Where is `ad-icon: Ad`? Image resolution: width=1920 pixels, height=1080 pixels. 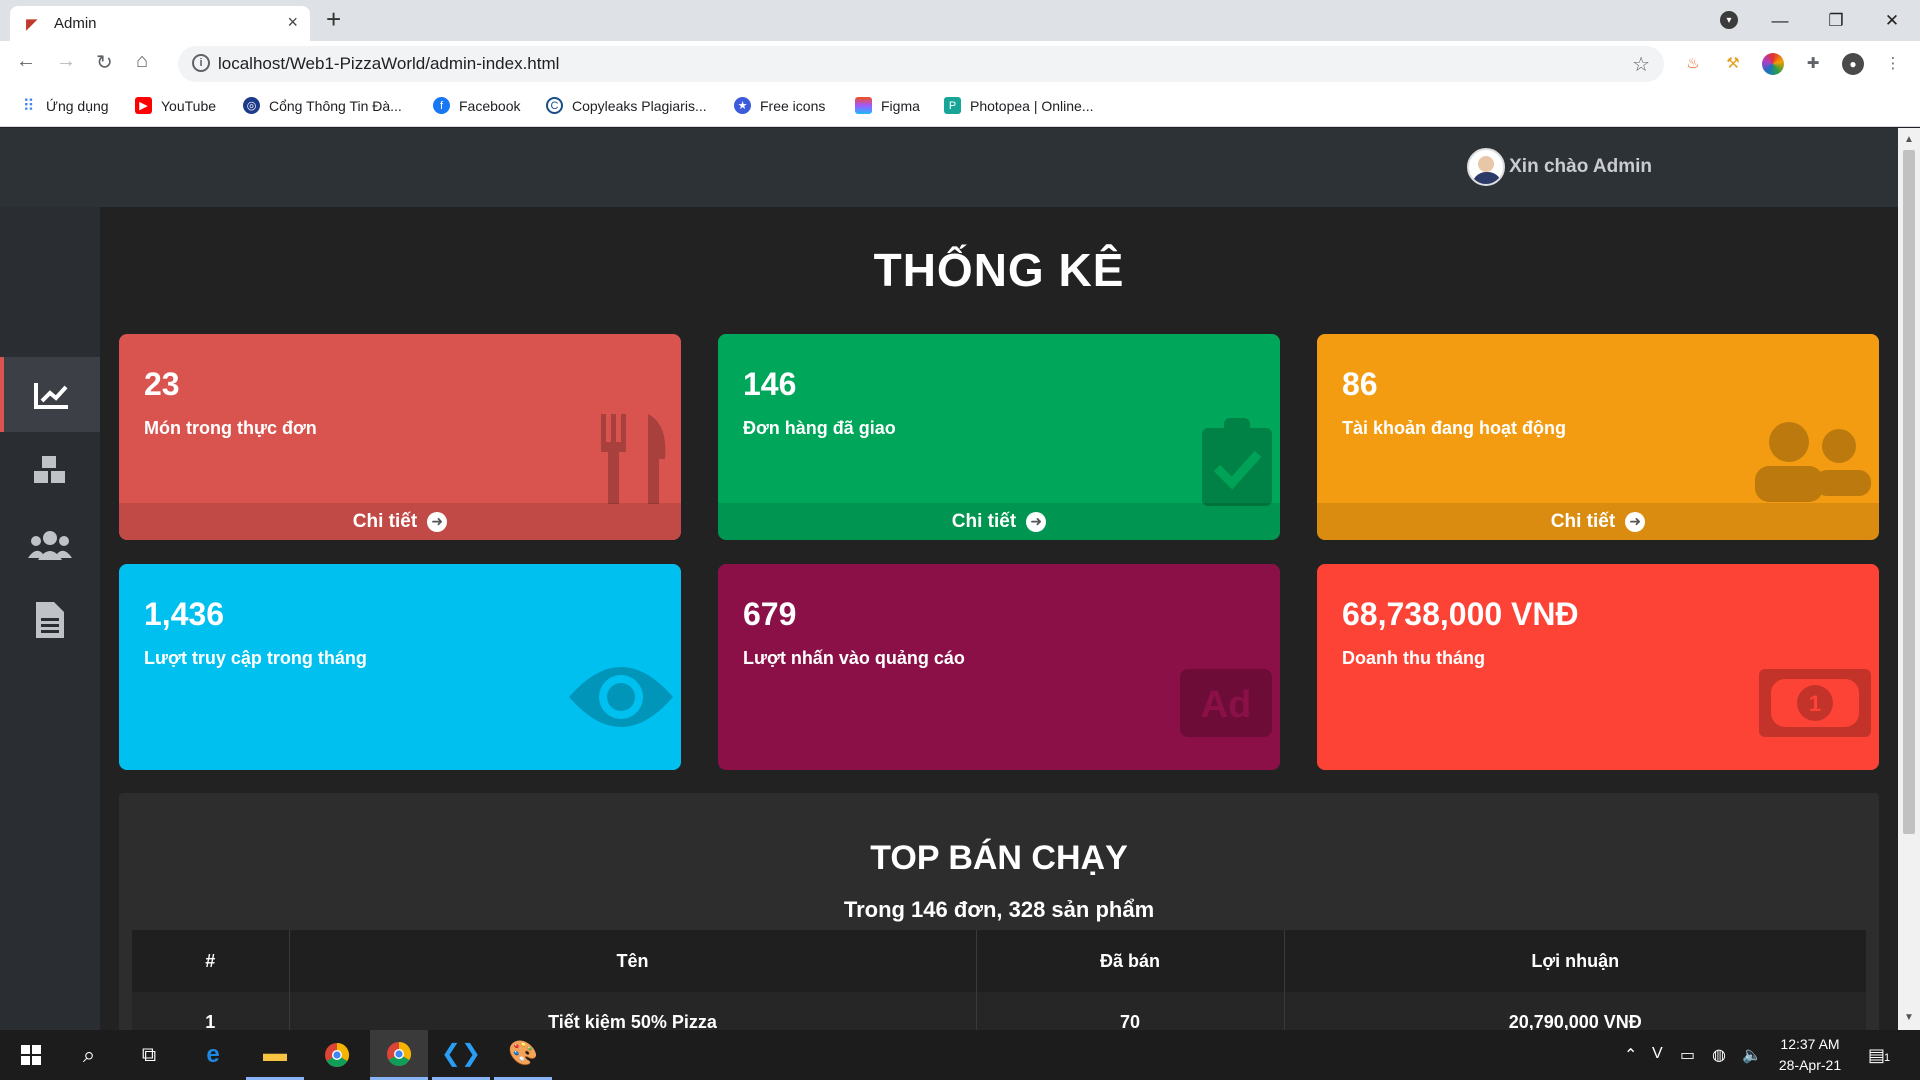 ad-icon: Ad is located at coordinates (1226, 706).